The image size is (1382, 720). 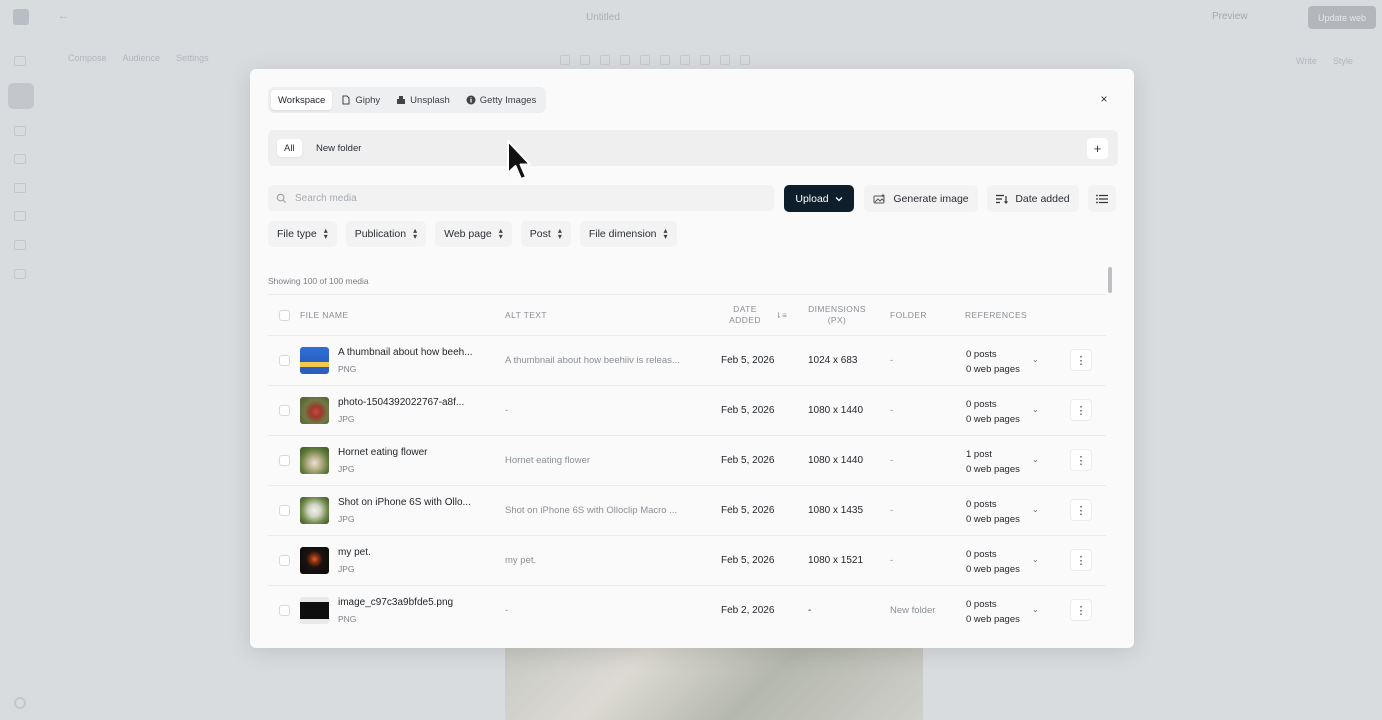 What do you see at coordinates (473, 234) in the screenshot?
I see `filter-web-page: Web page ▴ ▾` at bounding box center [473, 234].